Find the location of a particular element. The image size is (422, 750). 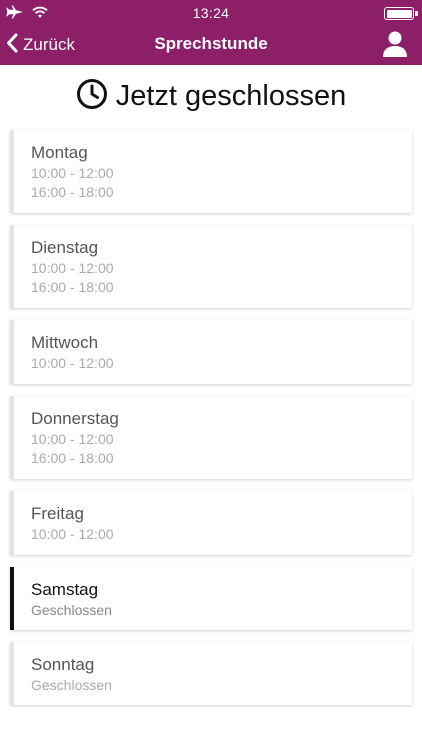

app-header: 13:24 Zurück Sprechstunde is located at coordinates (211, 32).